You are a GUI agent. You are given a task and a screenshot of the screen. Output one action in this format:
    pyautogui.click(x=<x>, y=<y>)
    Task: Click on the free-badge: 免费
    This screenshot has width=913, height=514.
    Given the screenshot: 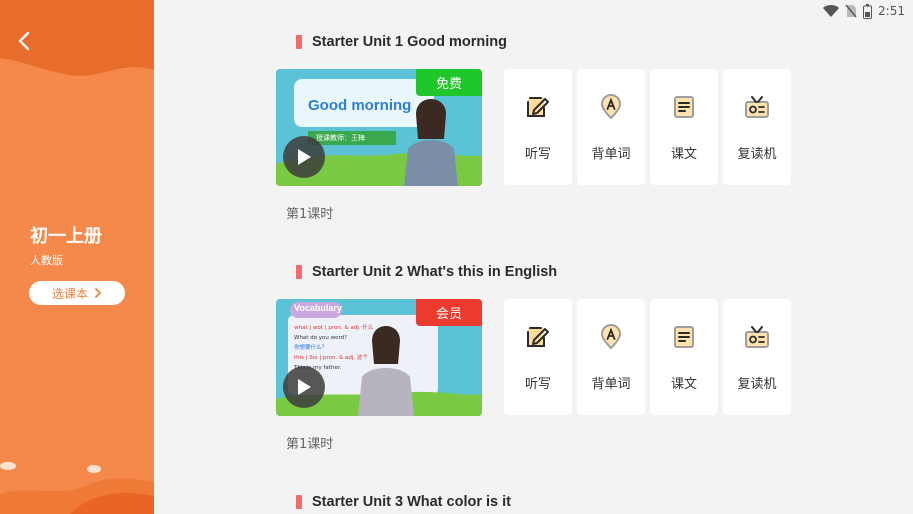 What is the action you would take?
    pyautogui.click(x=449, y=82)
    